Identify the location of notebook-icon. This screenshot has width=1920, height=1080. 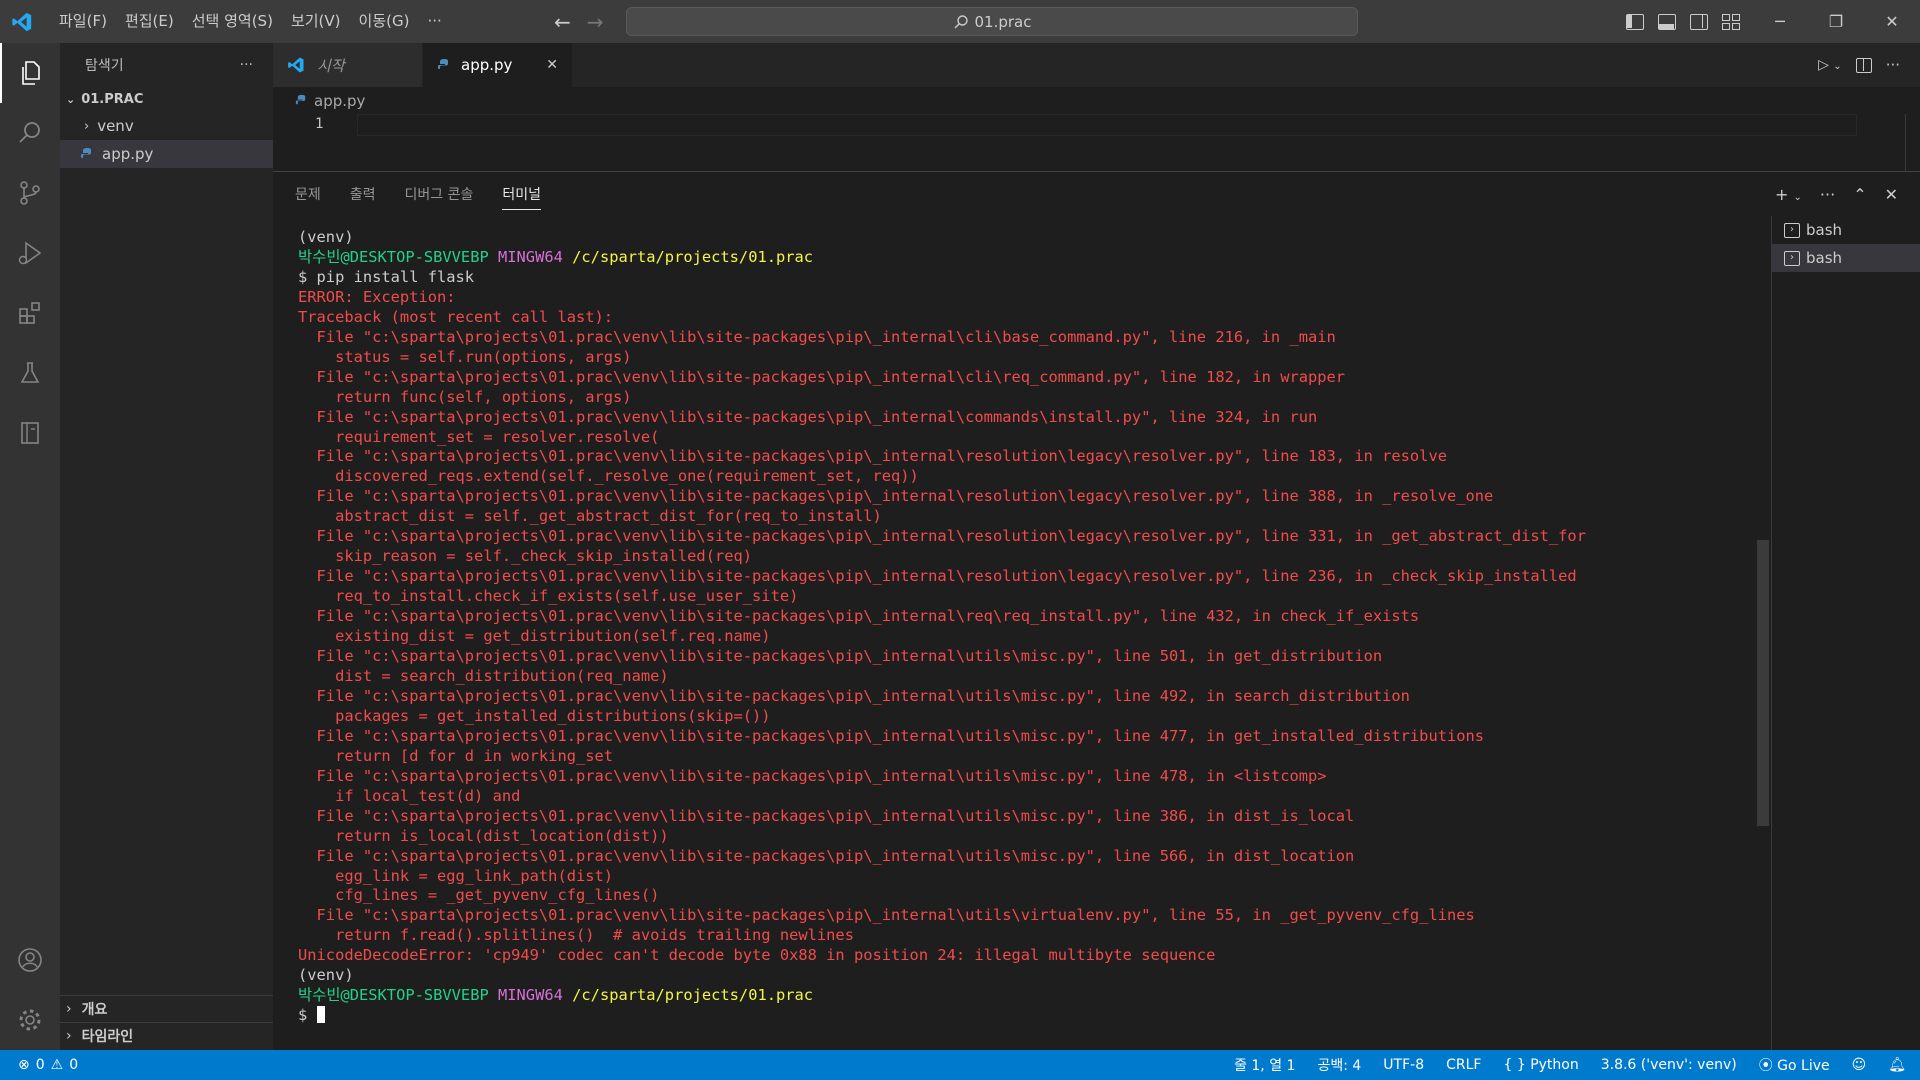
(30, 433).